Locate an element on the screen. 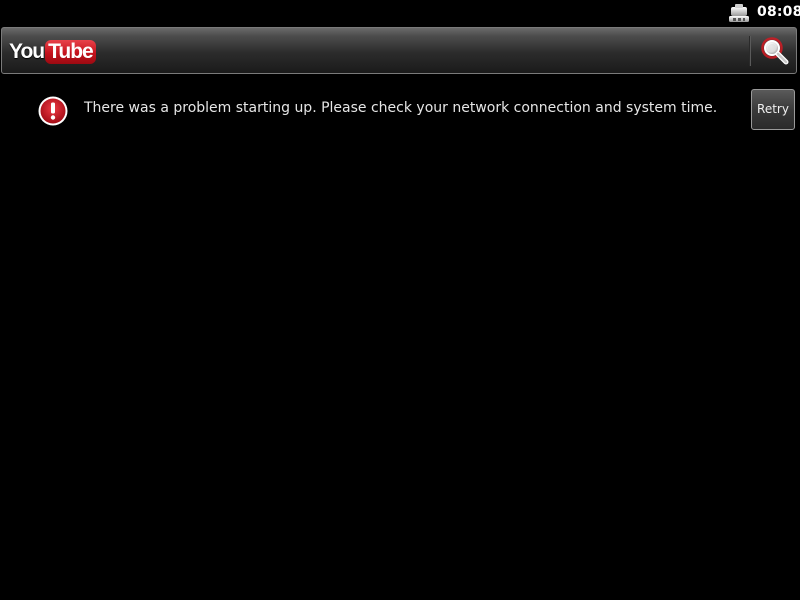 The height and width of the screenshot is (600, 800). logo-tube-text: Tube is located at coordinates (70, 52).